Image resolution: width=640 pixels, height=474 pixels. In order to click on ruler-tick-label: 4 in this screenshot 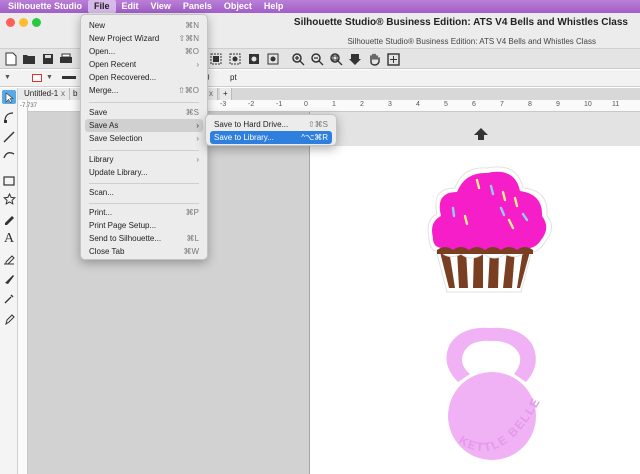, I will do `click(418, 104)`.